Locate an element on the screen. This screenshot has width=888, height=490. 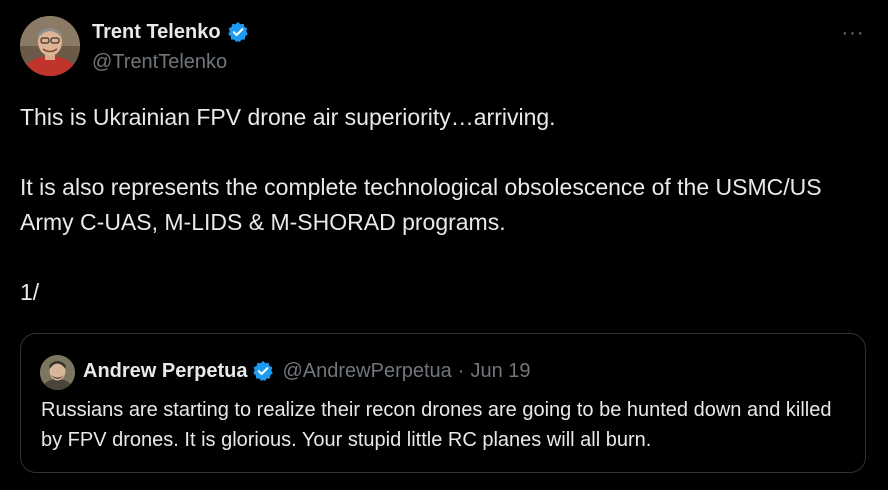
quoted-author-handle: @AndrewPerpetua is located at coordinates (366, 371).